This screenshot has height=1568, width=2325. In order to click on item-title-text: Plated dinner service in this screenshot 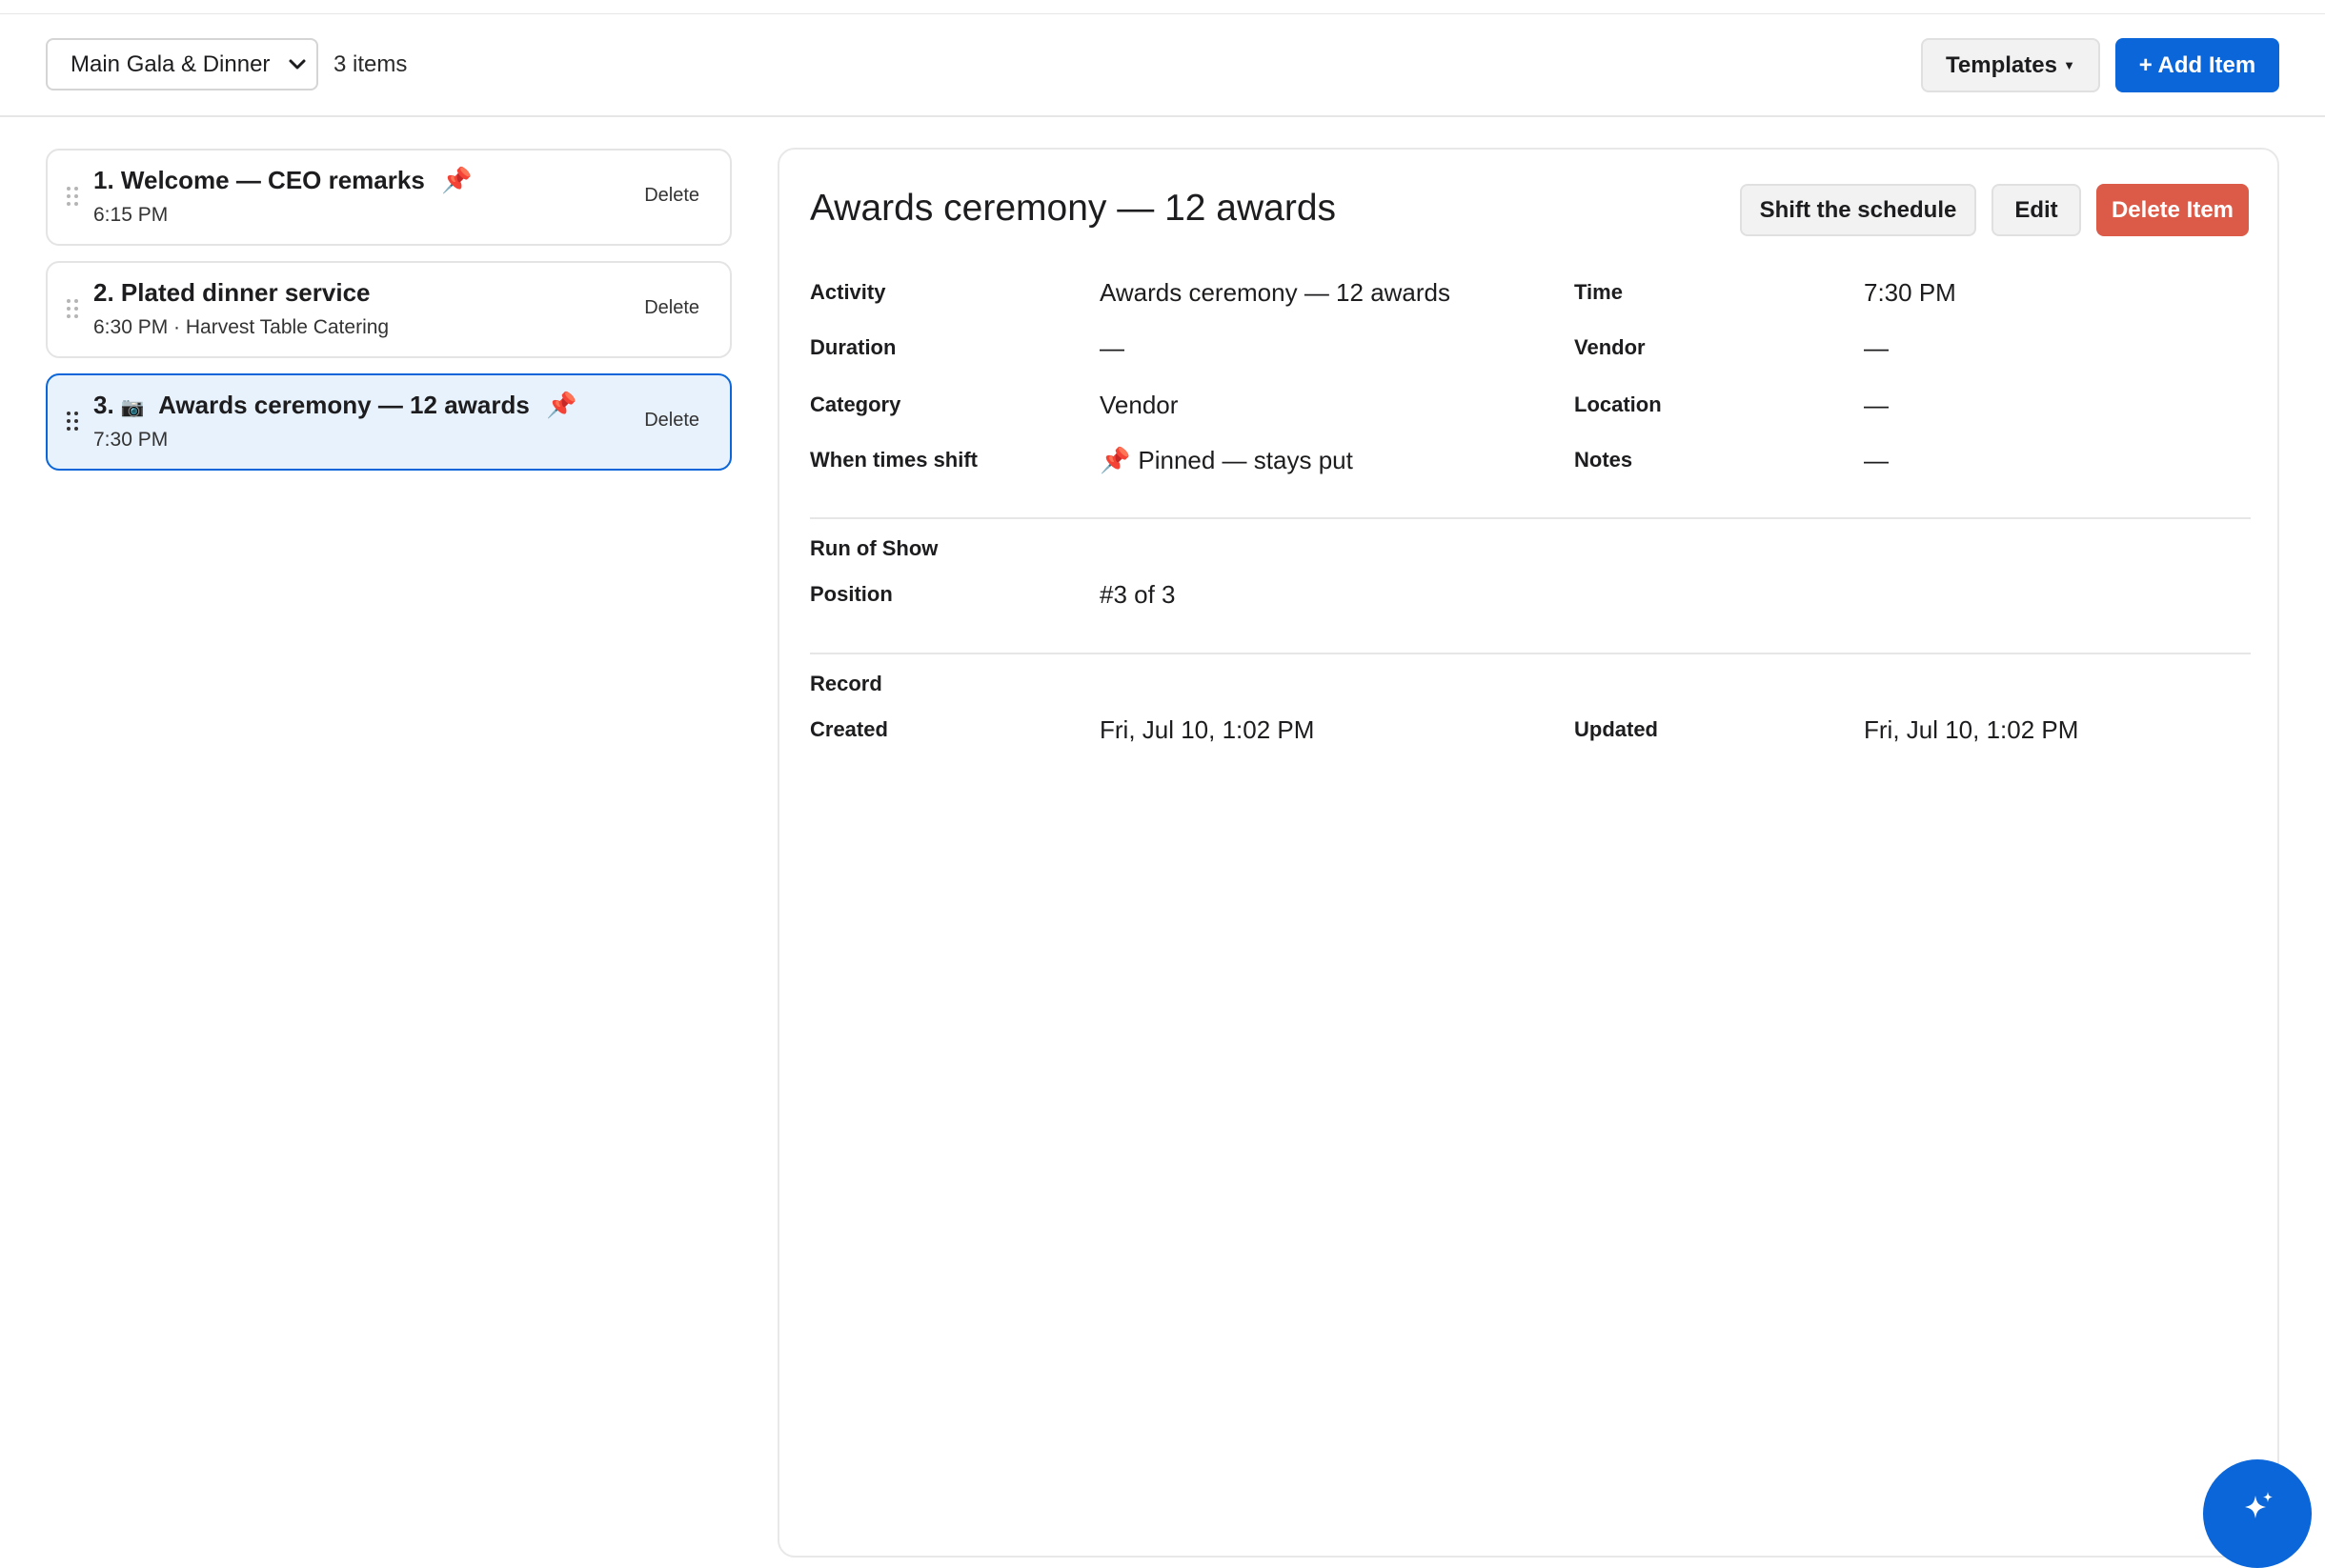, I will do `click(246, 292)`.